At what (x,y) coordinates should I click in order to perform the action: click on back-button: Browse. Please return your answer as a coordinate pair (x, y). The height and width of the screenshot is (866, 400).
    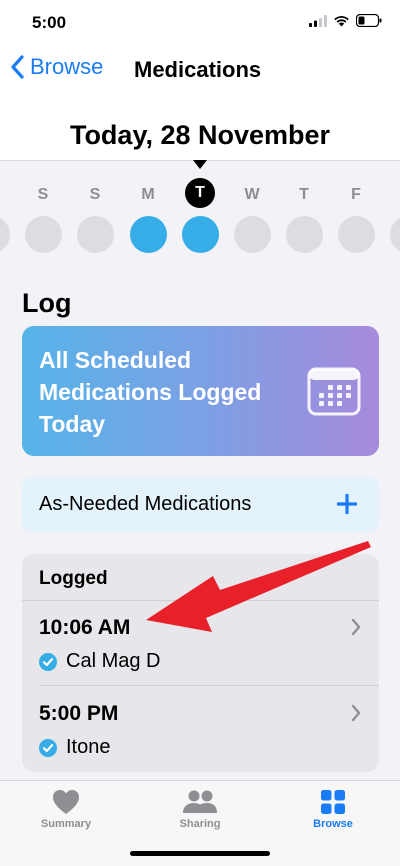
    Looking at the image, I should click on (56, 67).